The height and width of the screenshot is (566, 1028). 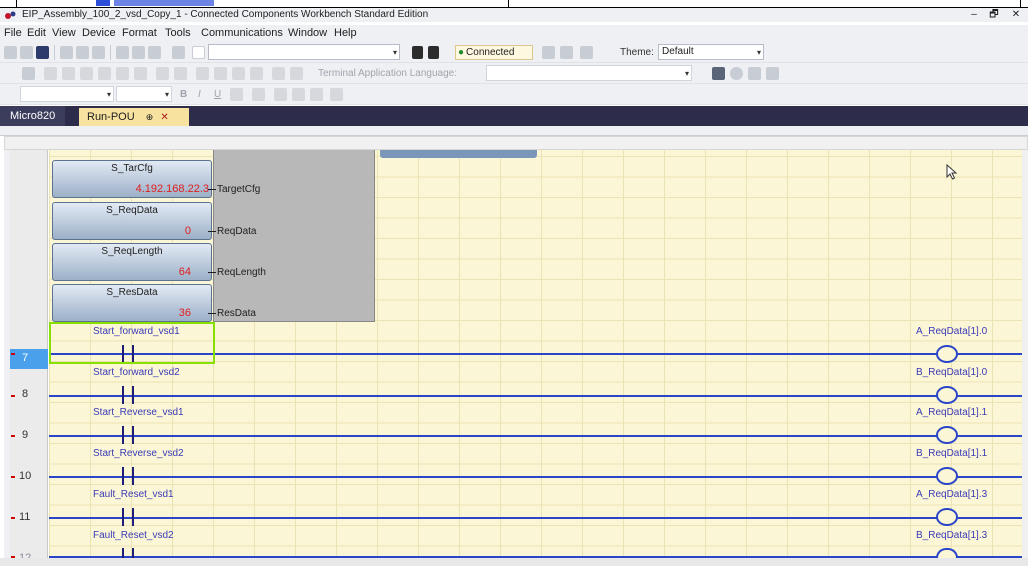 I want to click on save-icon, so click(x=42, y=52).